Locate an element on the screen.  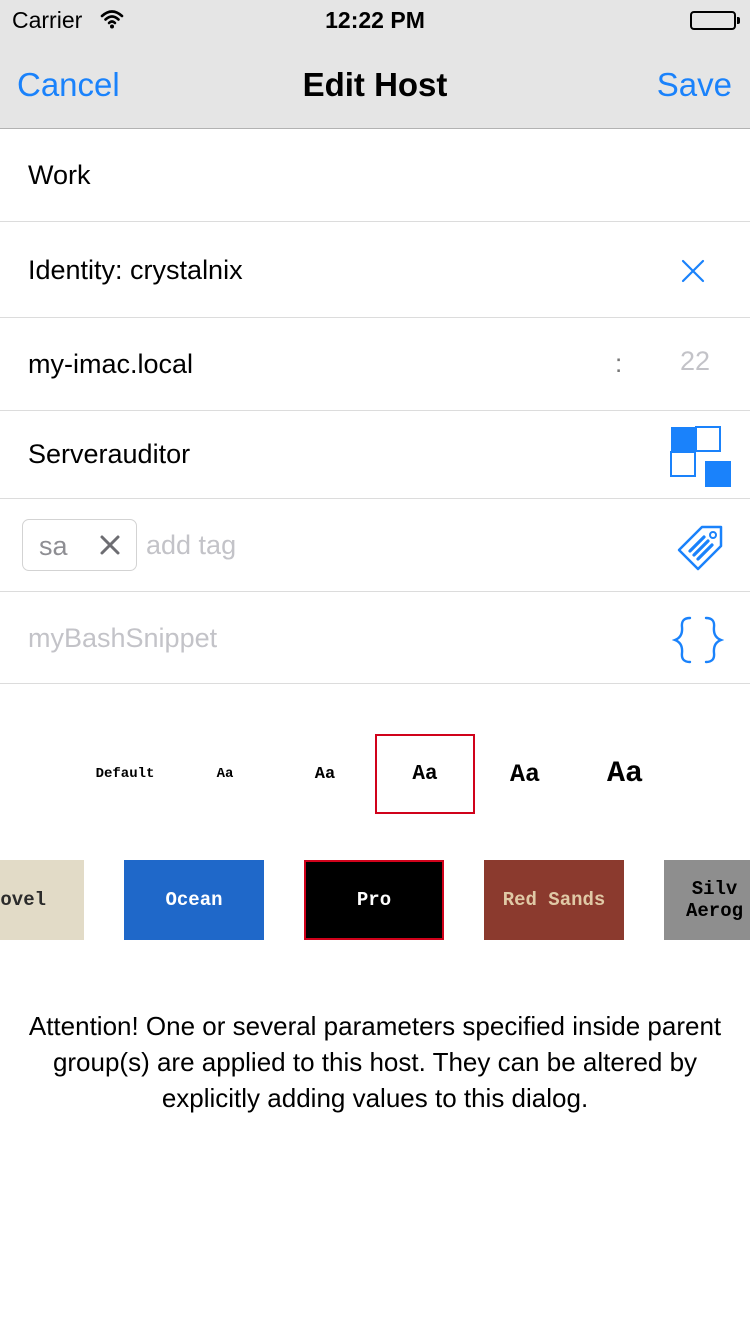
identity-row: Identity: crystalnix is located at coordinates (375, 270).